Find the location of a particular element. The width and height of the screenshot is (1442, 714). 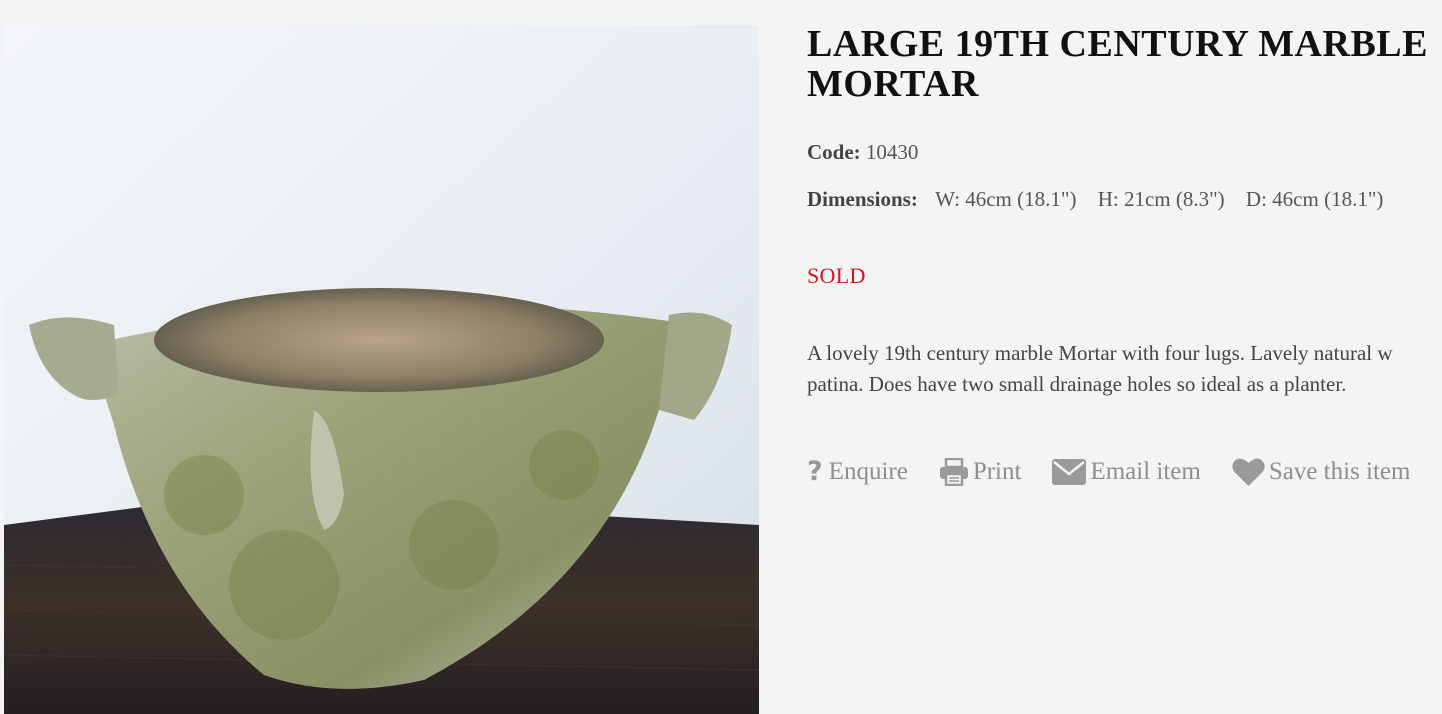

code-value: 10430 is located at coordinates (892, 152).